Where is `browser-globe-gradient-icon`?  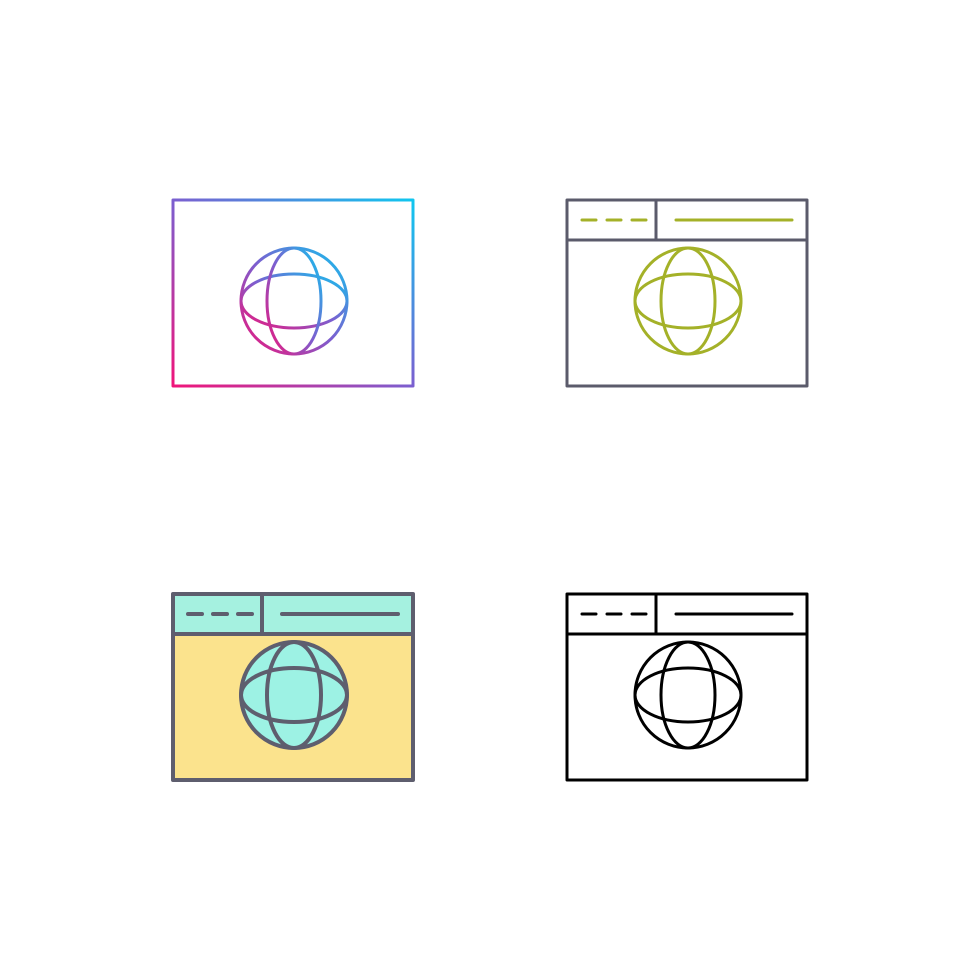
browser-globe-gradient-icon is located at coordinates (293, 293).